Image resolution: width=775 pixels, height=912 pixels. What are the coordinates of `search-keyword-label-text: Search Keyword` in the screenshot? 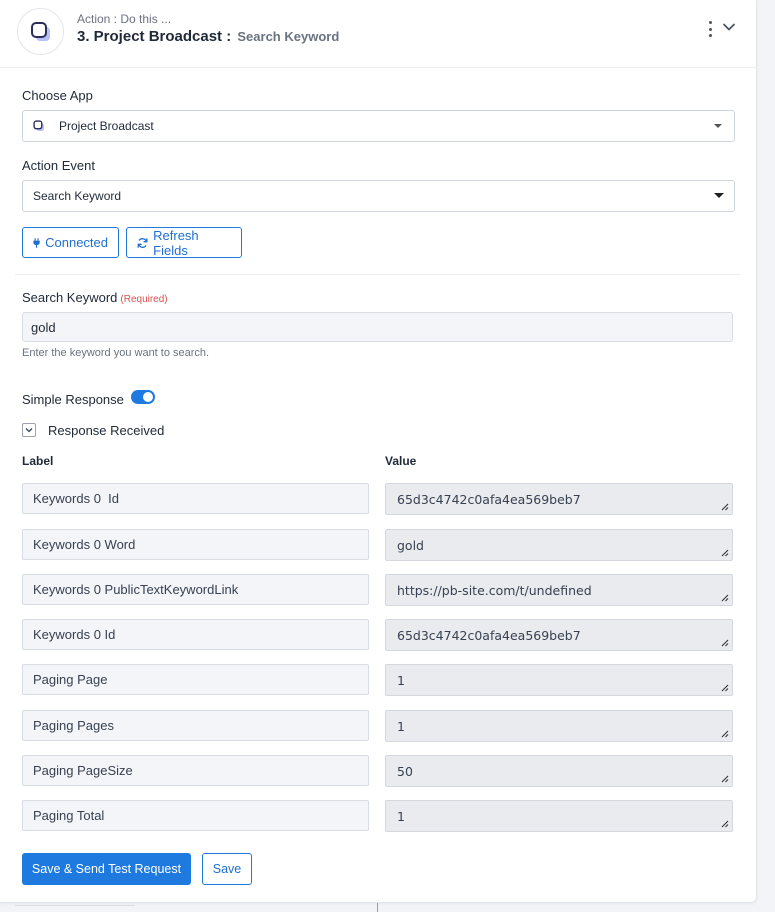 It's located at (70, 297).